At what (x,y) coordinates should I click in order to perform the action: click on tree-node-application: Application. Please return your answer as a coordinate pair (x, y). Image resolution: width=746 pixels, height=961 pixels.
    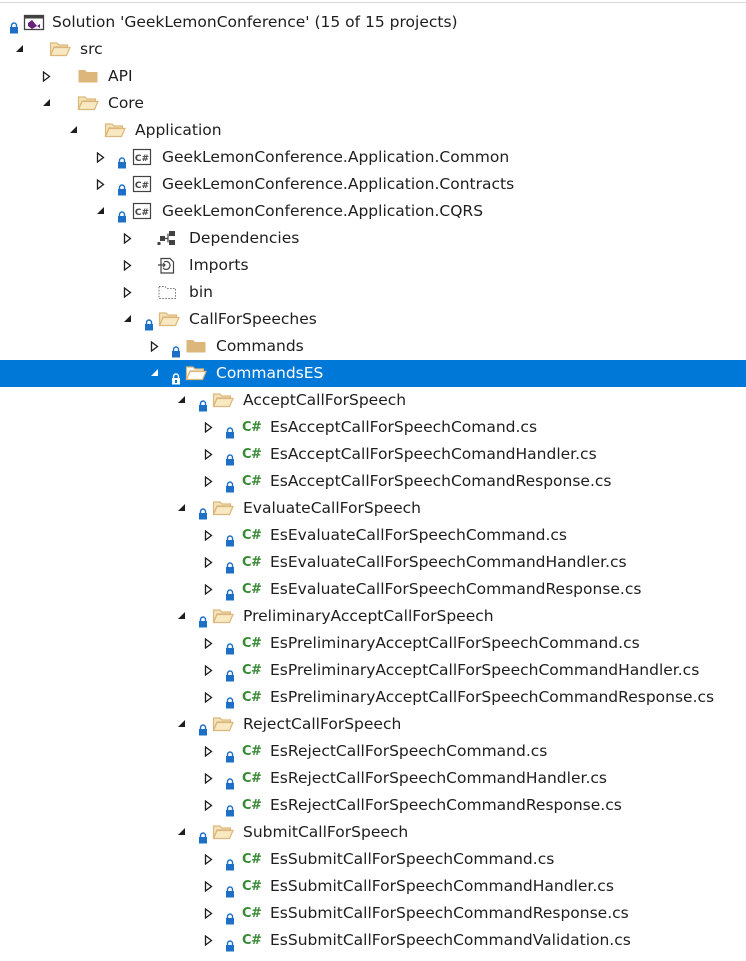
    Looking at the image, I should click on (373, 130).